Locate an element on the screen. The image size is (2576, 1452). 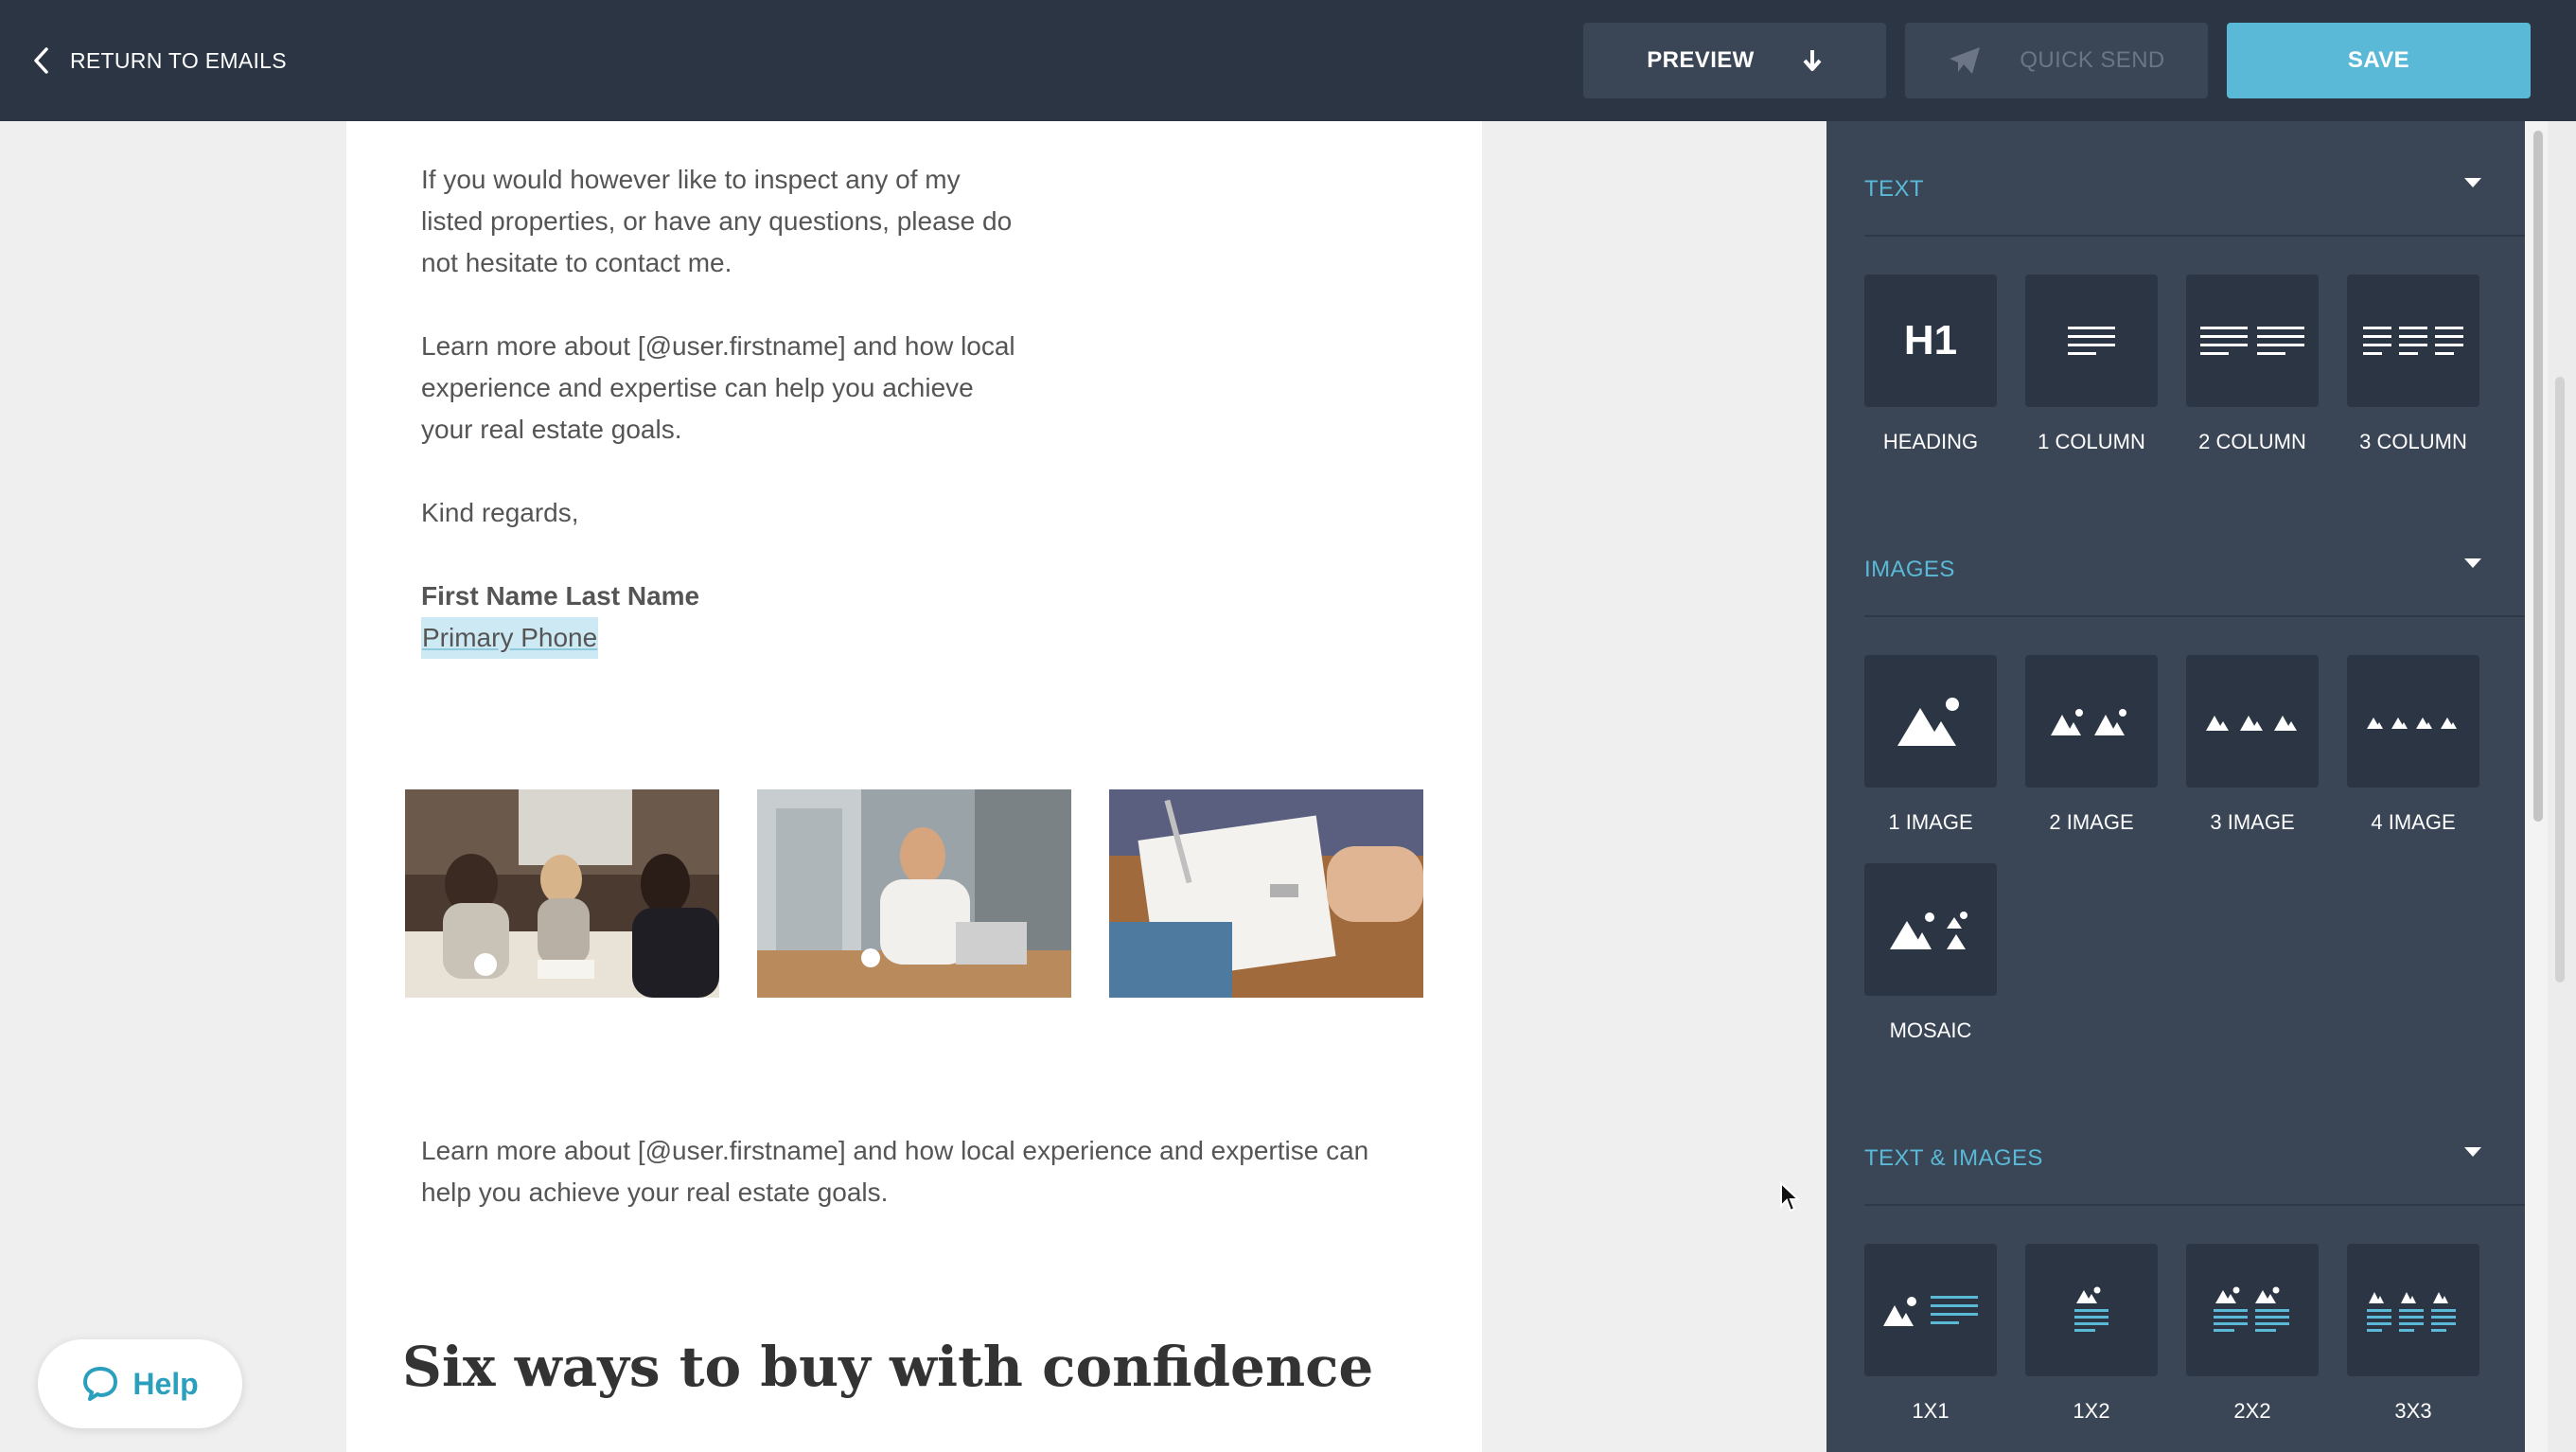
block-heading: H1 is located at coordinates (1930, 340).